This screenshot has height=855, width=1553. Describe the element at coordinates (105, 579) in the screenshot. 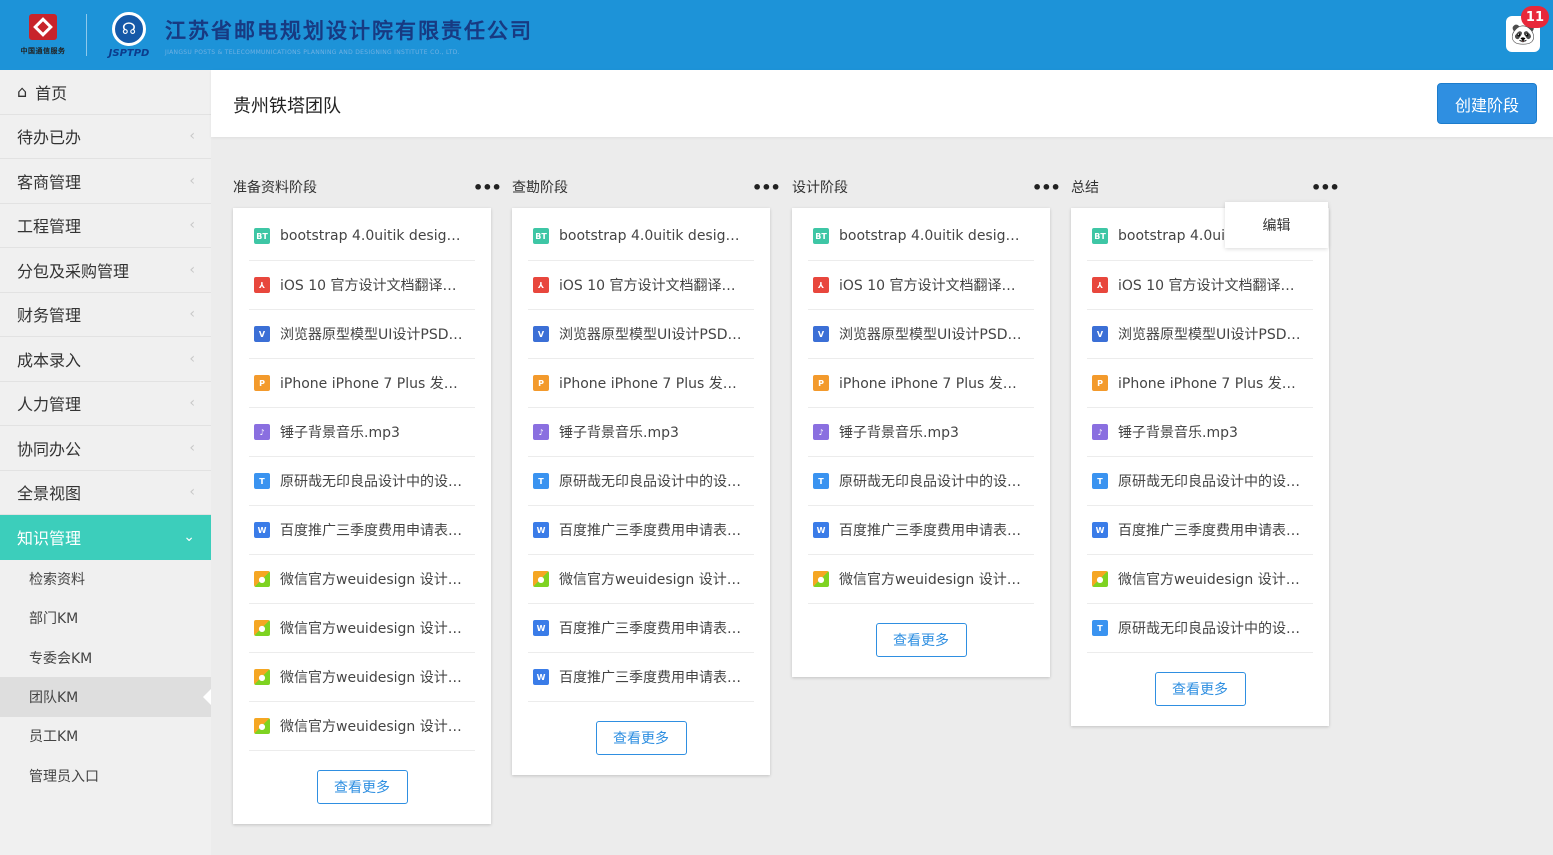

I see `submenu-item-0: 检索资料` at that location.